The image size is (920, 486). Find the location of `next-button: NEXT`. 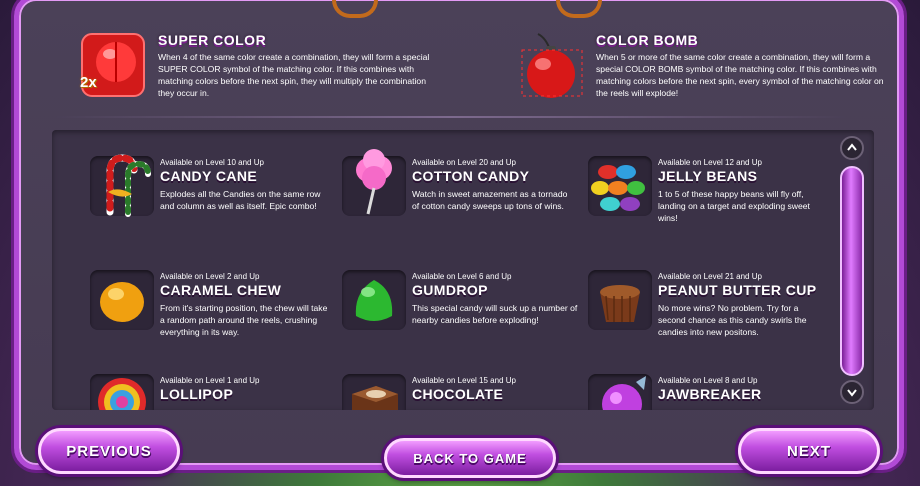

next-button: NEXT is located at coordinates (809, 451).